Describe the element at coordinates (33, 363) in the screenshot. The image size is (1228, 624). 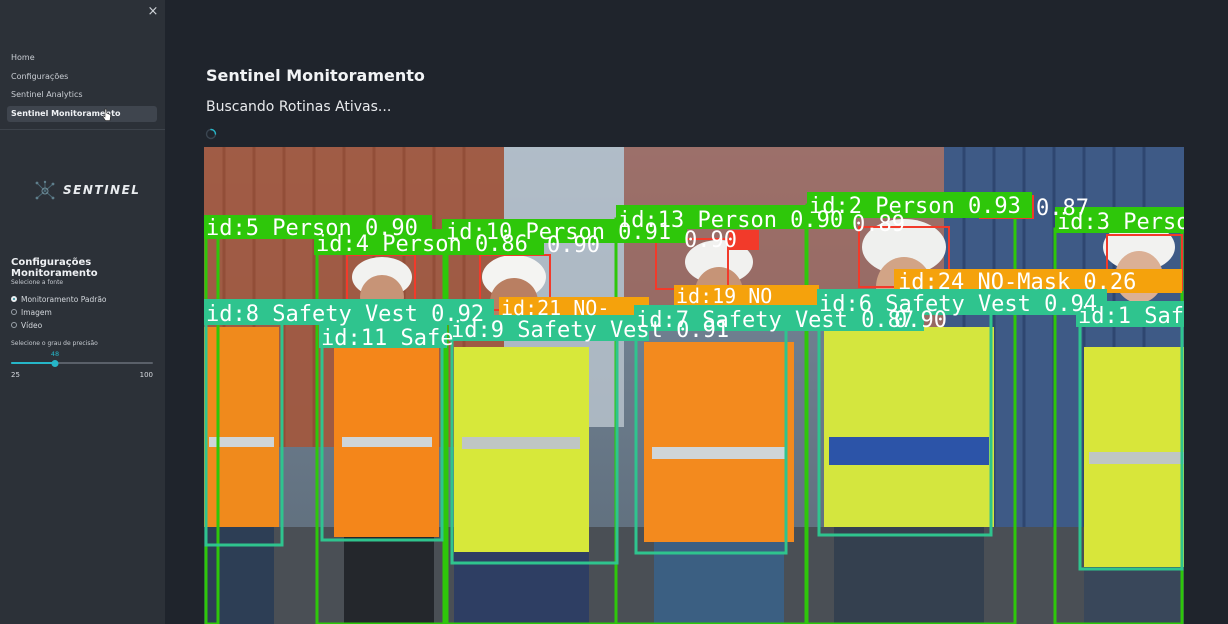
I see `slider-fill` at that location.